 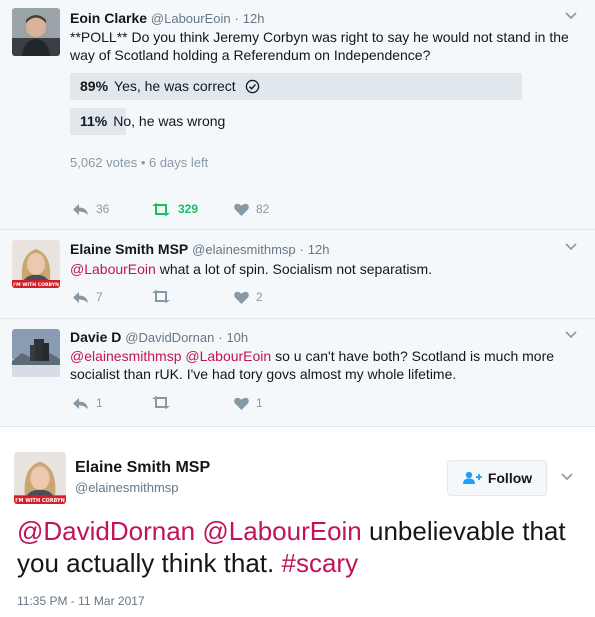 I want to click on poll-percent: 89%, so click(x=94, y=86).